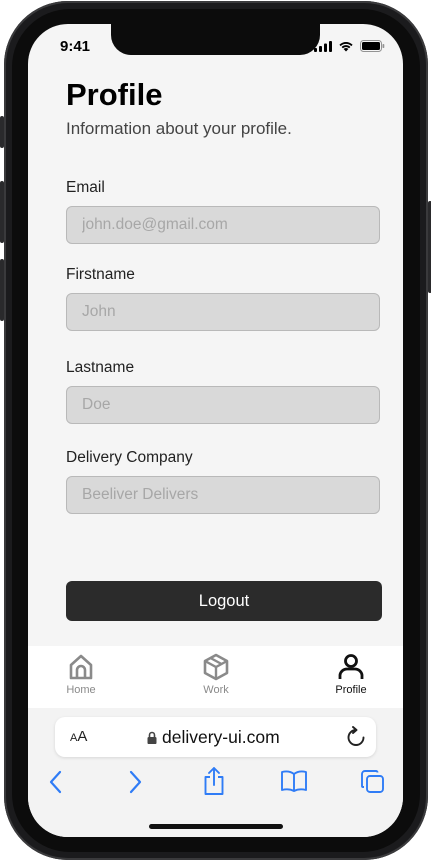  Describe the element at coordinates (56, 782) in the screenshot. I see `back-icon` at that location.